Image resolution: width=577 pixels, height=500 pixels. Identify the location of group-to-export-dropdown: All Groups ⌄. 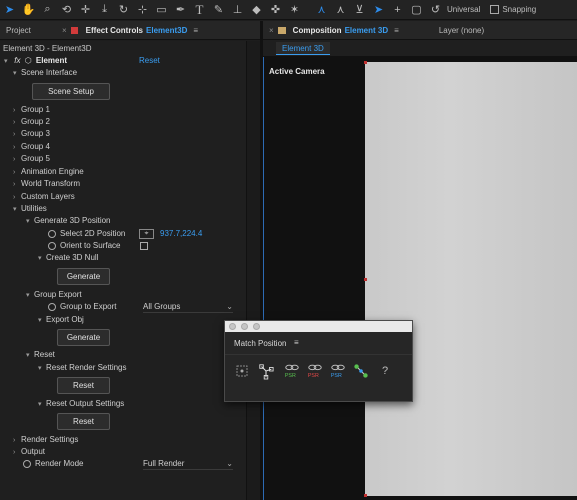
(188, 307).